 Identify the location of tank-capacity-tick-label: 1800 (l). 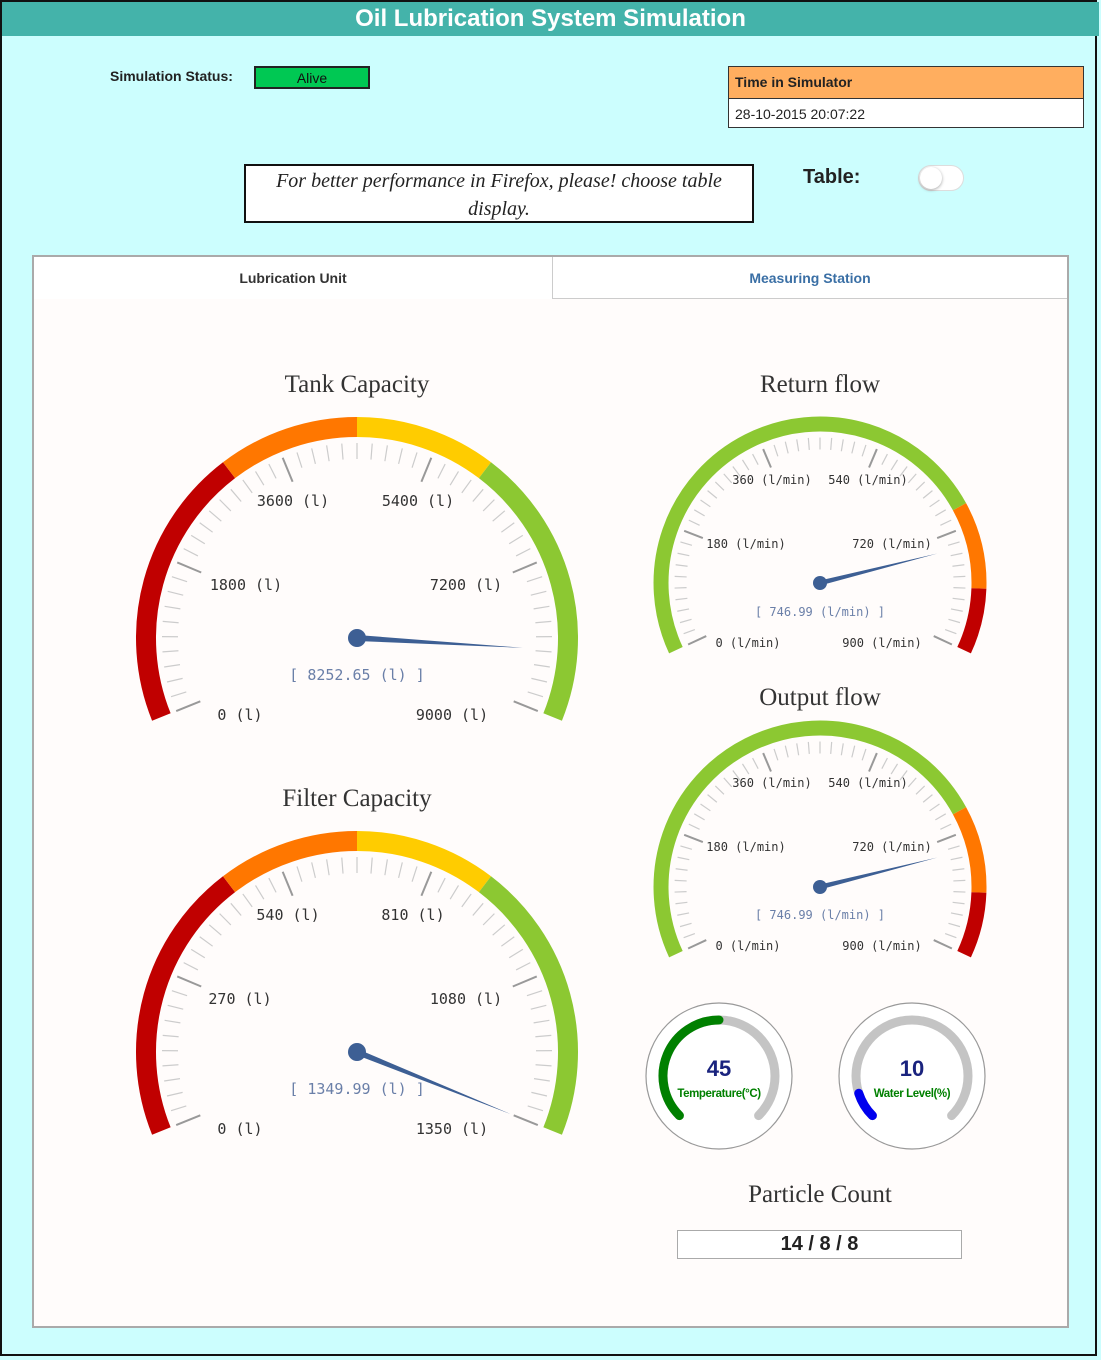
(246, 585).